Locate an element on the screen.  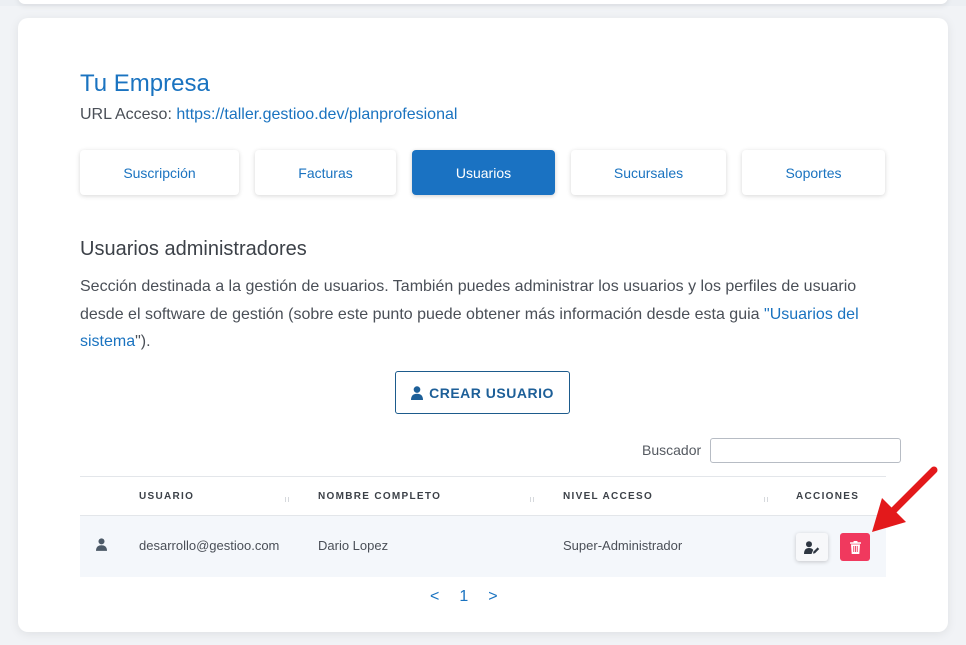
pagination: < 1 > is located at coordinates (464, 597).